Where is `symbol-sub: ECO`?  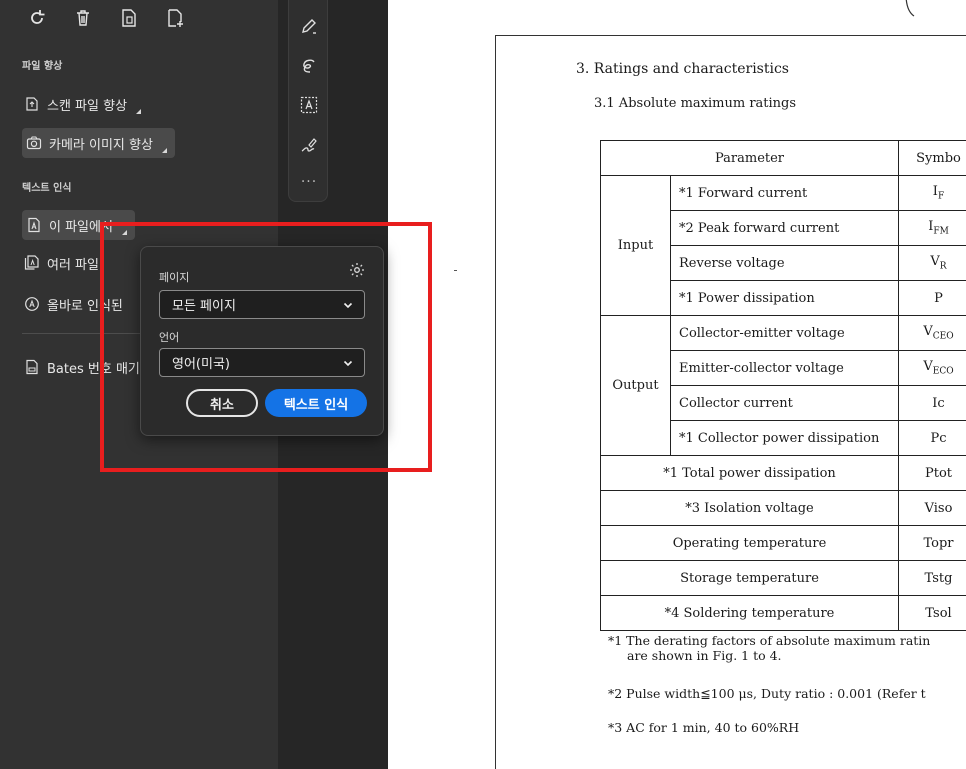
symbol-sub: ECO is located at coordinates (943, 371).